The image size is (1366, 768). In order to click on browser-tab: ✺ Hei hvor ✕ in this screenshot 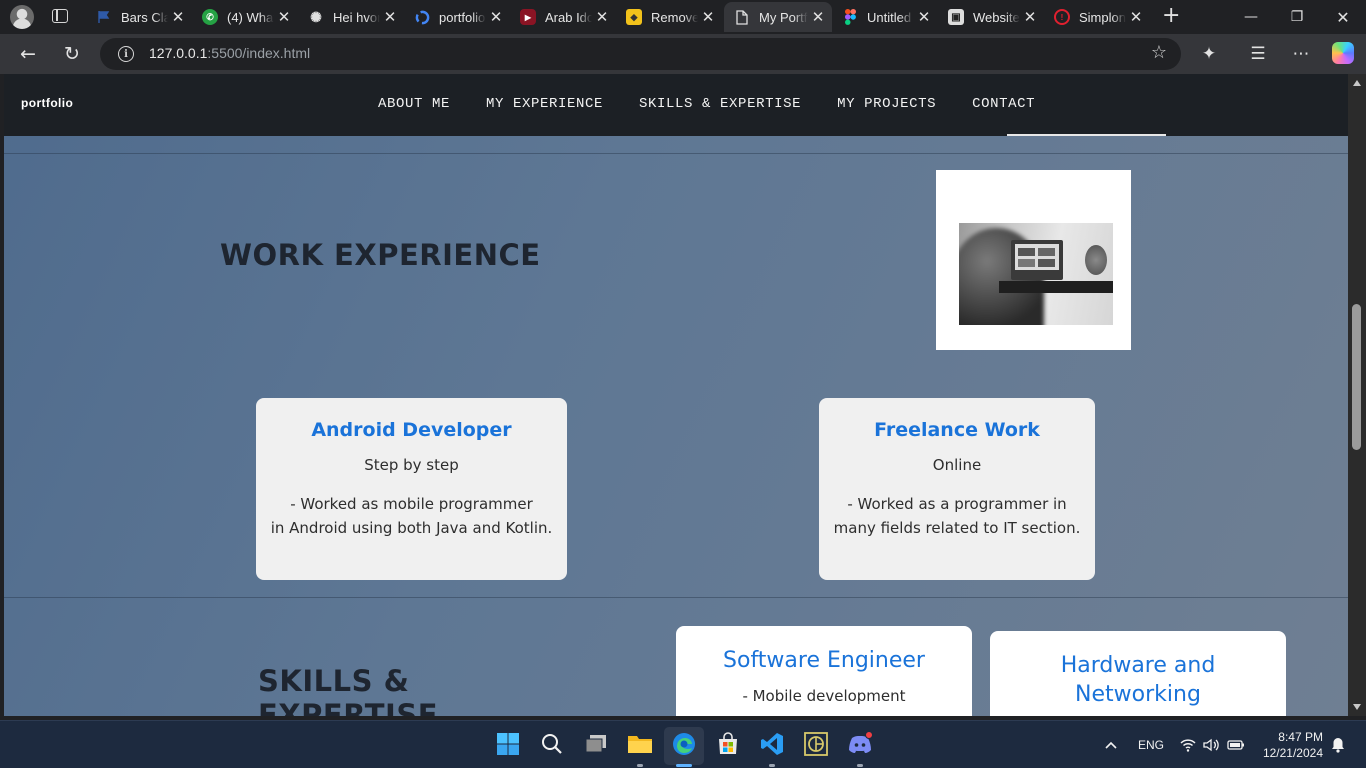, I will do `click(351, 17)`.